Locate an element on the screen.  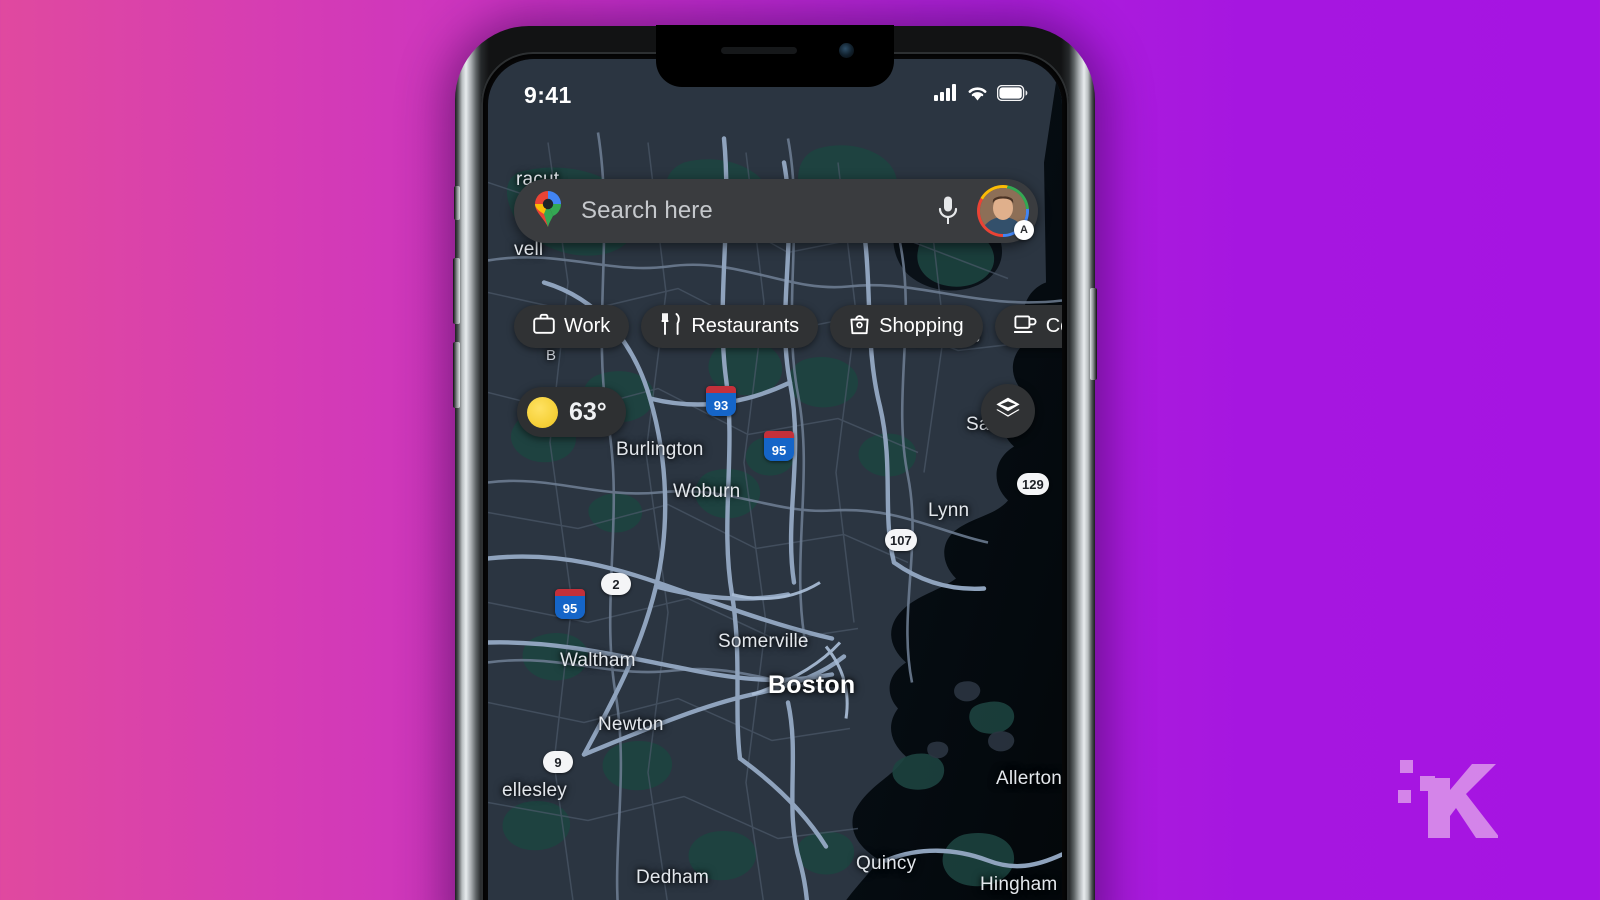
route-shield-2: 2 is located at coordinates (616, 584).